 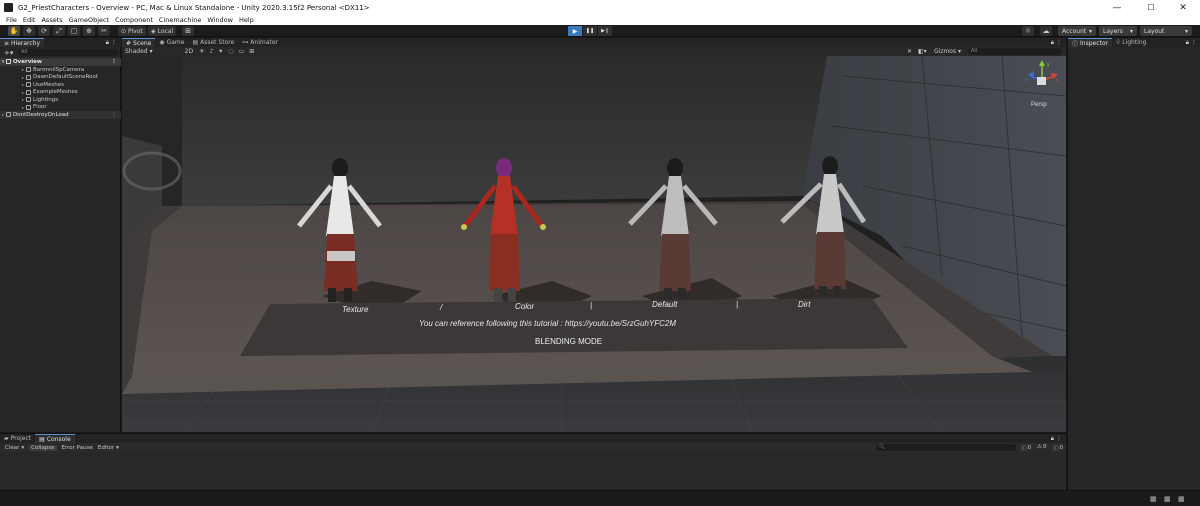 I want to click on gizmo-toggle-icon: ⊞, so click(x=251, y=51).